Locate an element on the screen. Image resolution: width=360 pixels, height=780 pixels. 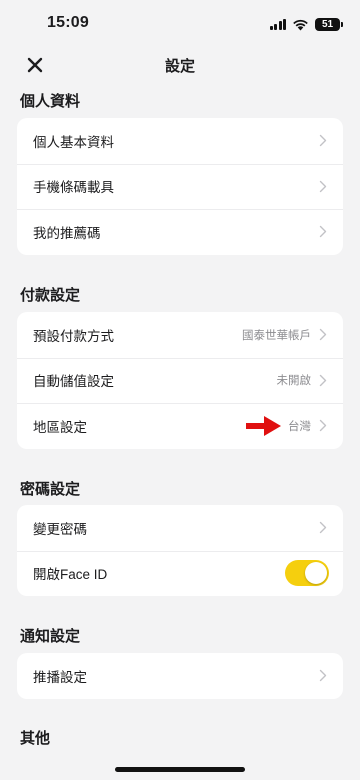
home-indicator is located at coordinates (180, 769).